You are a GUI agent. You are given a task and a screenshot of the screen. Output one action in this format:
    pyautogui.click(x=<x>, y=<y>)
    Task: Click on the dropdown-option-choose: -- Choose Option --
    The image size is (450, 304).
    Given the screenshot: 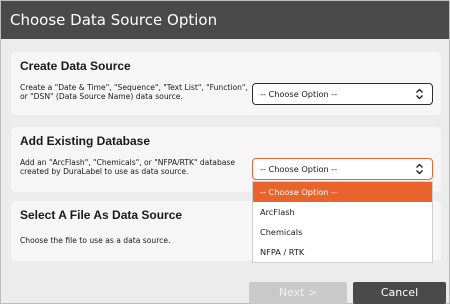 What is the action you would take?
    pyautogui.click(x=342, y=192)
    